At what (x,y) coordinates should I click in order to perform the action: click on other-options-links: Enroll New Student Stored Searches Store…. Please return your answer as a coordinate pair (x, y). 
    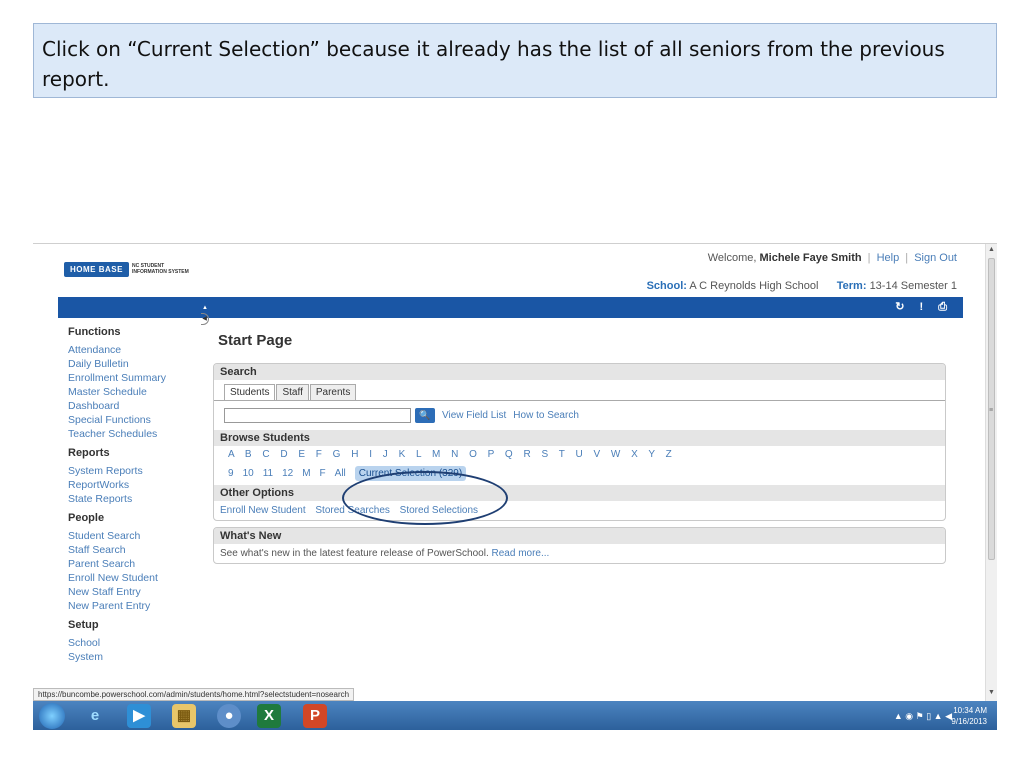
    Looking at the image, I should click on (579, 510).